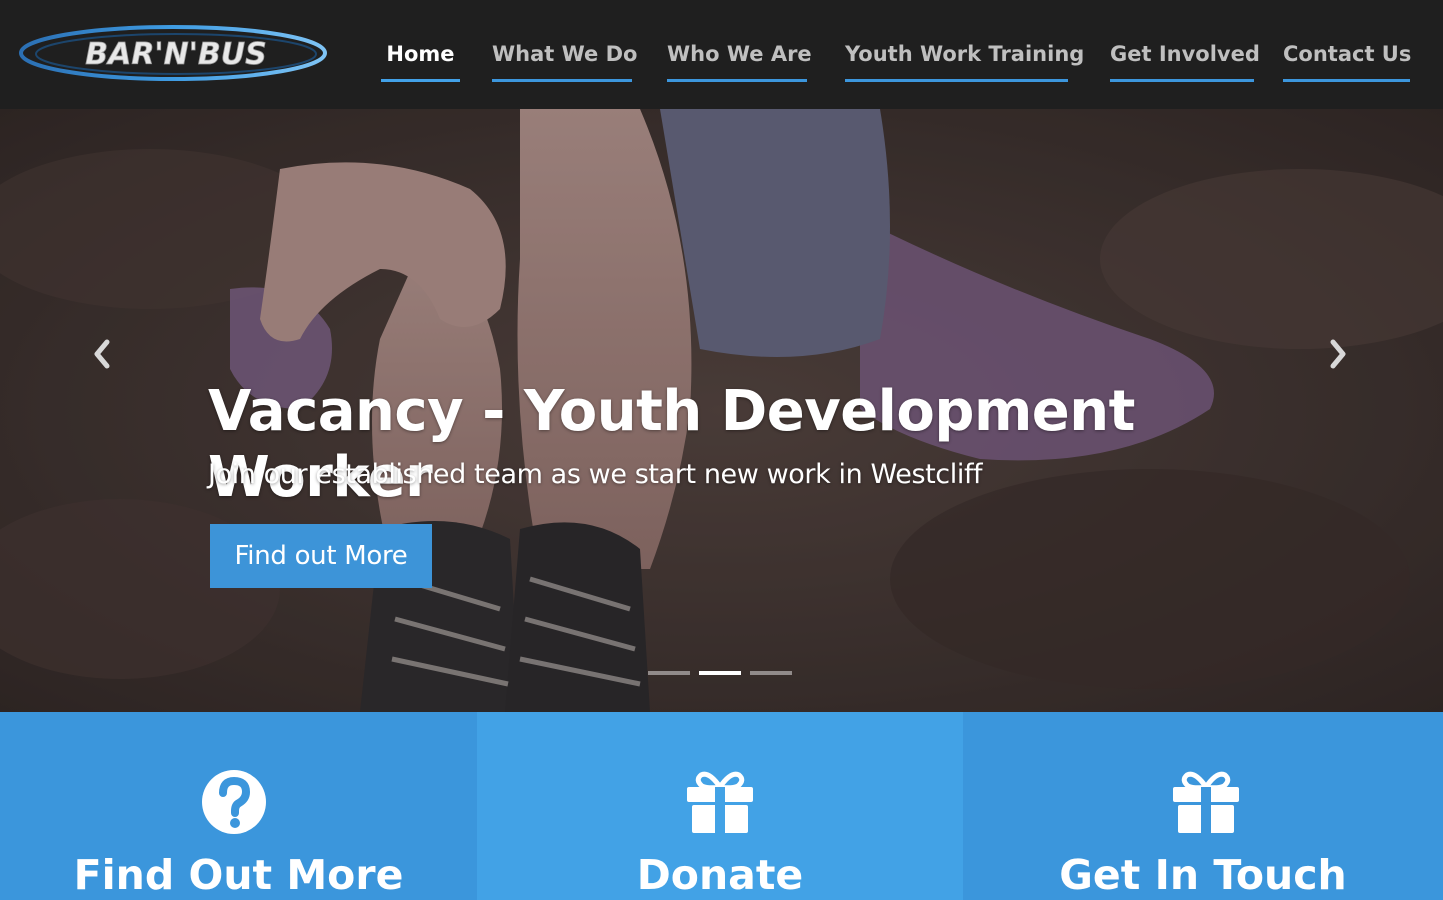 The image size is (1443, 900). I want to click on feature-donate: Donate, so click(720, 806).